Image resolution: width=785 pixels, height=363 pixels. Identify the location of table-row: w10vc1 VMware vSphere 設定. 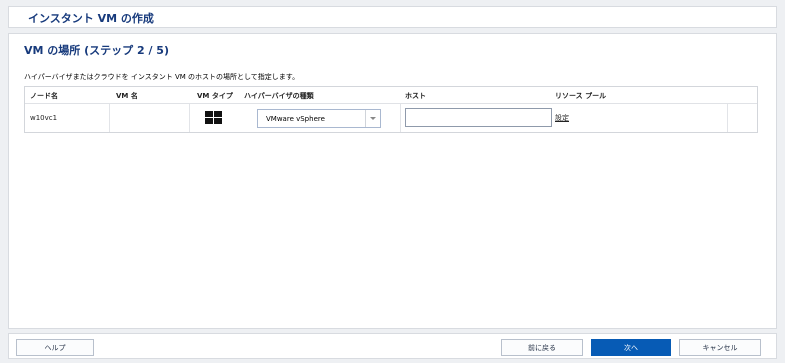
(391, 118).